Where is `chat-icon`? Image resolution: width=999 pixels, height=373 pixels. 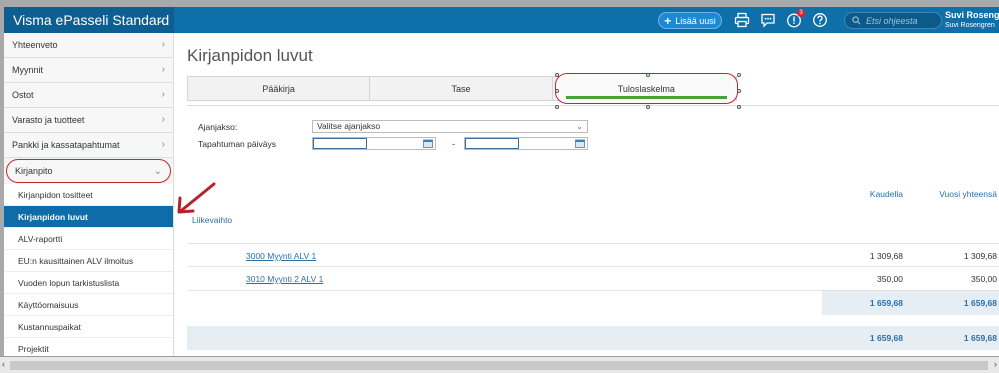
chat-icon is located at coordinates (768, 20).